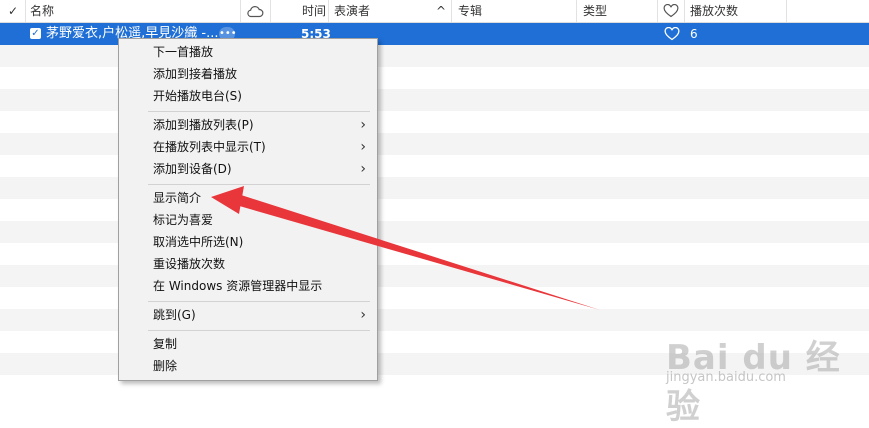 This screenshot has width=869, height=428. Describe the element at coordinates (248, 242) in the screenshot. I see `menu-item-uncheck-selection: 取消选中所选(N)` at that location.